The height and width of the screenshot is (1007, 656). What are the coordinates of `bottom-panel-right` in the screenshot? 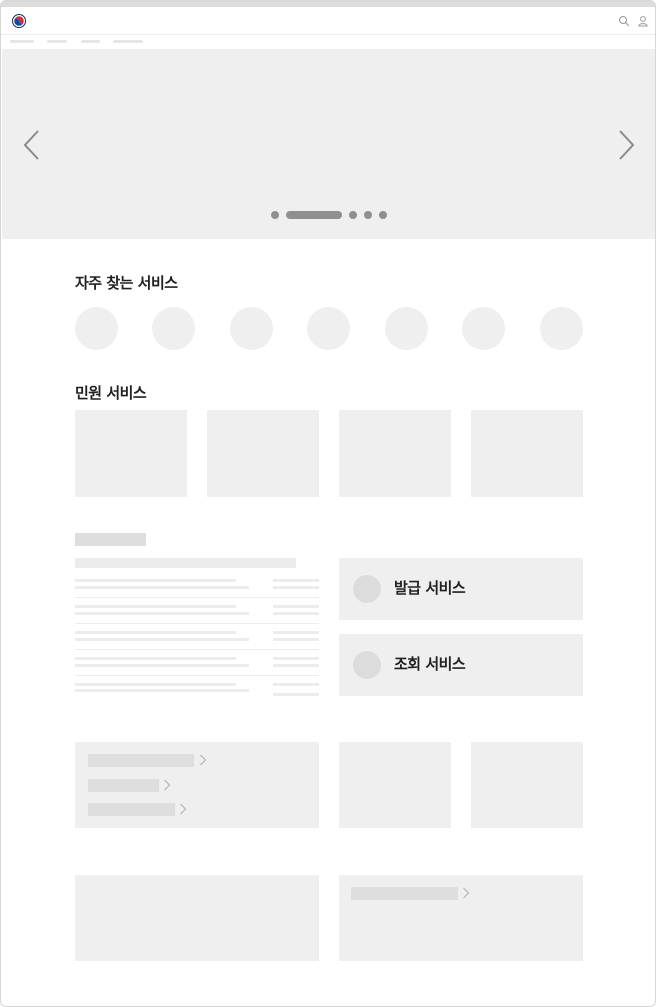 It's located at (461, 918).